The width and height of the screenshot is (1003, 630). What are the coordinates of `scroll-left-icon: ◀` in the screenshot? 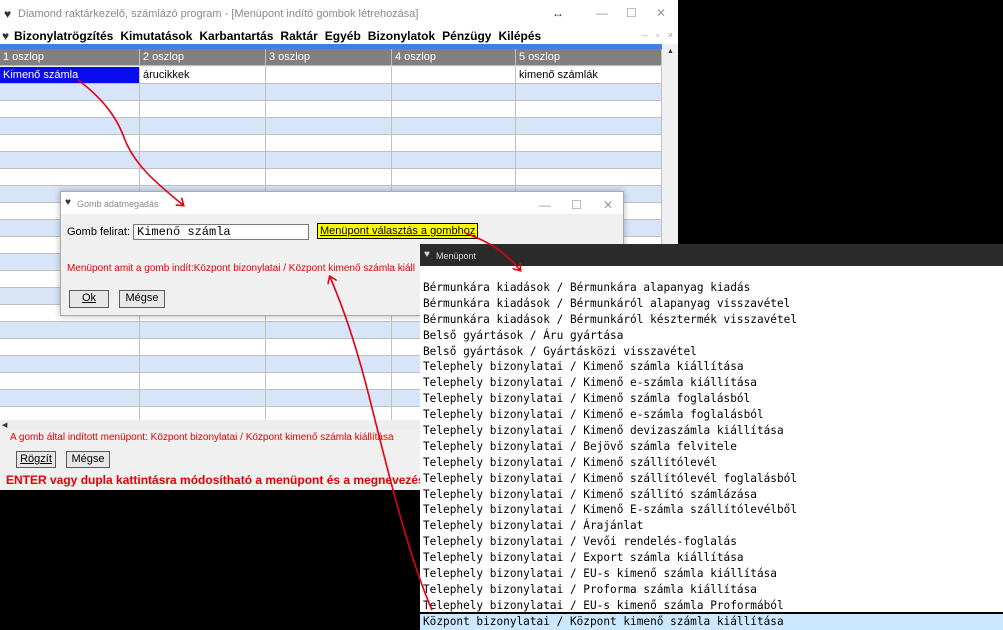 It's located at (4, 425).